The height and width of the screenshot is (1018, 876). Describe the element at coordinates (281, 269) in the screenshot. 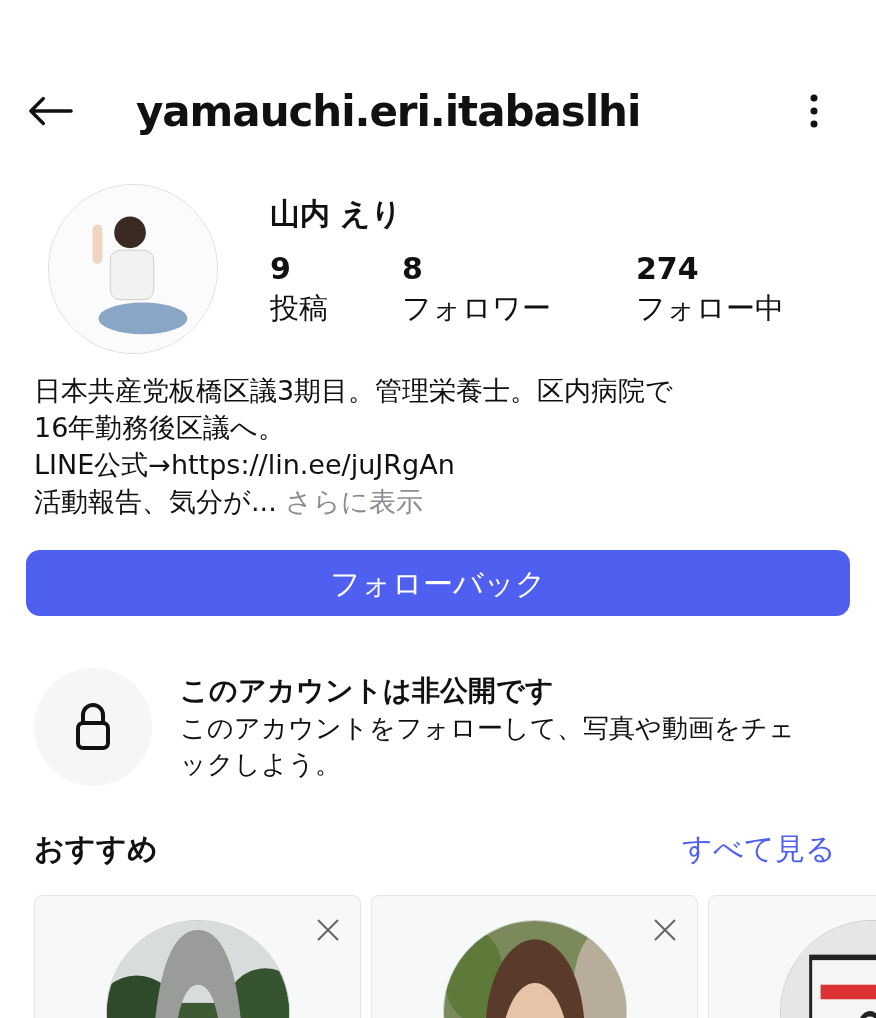

I see `stat-count: 9` at that location.